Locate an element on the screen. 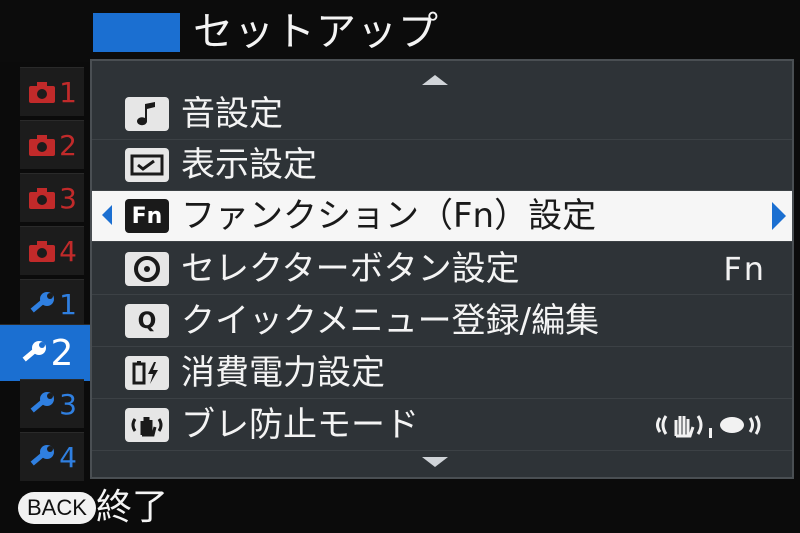  menu-item-label: クイックメニュー登録/編集 is located at coordinates (390, 321).